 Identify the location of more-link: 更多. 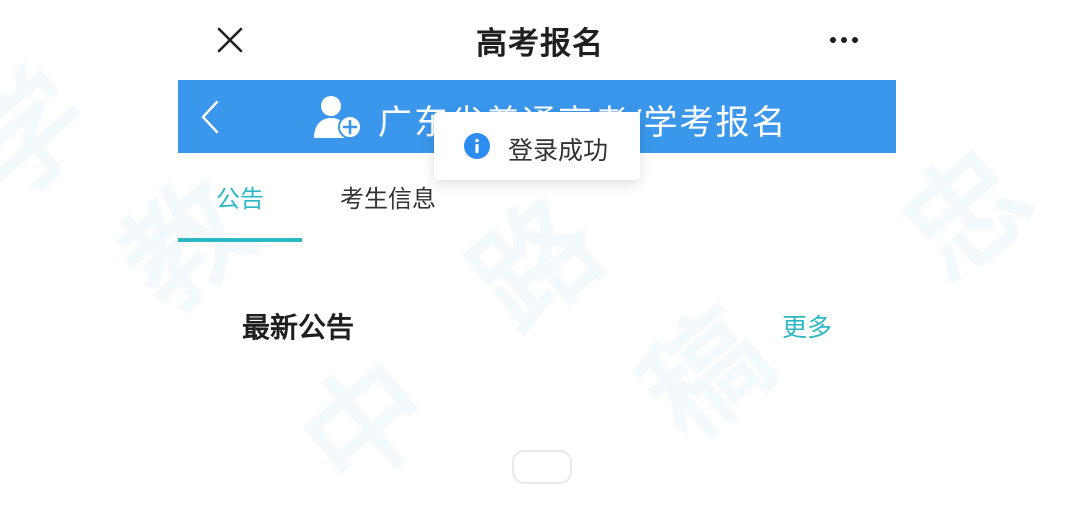
(807, 326).